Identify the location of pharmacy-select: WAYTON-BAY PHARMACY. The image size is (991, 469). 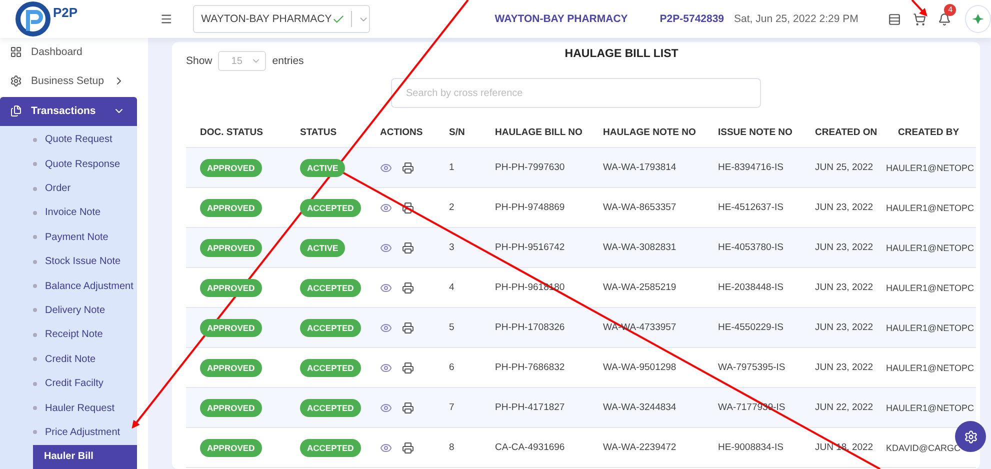
(281, 19).